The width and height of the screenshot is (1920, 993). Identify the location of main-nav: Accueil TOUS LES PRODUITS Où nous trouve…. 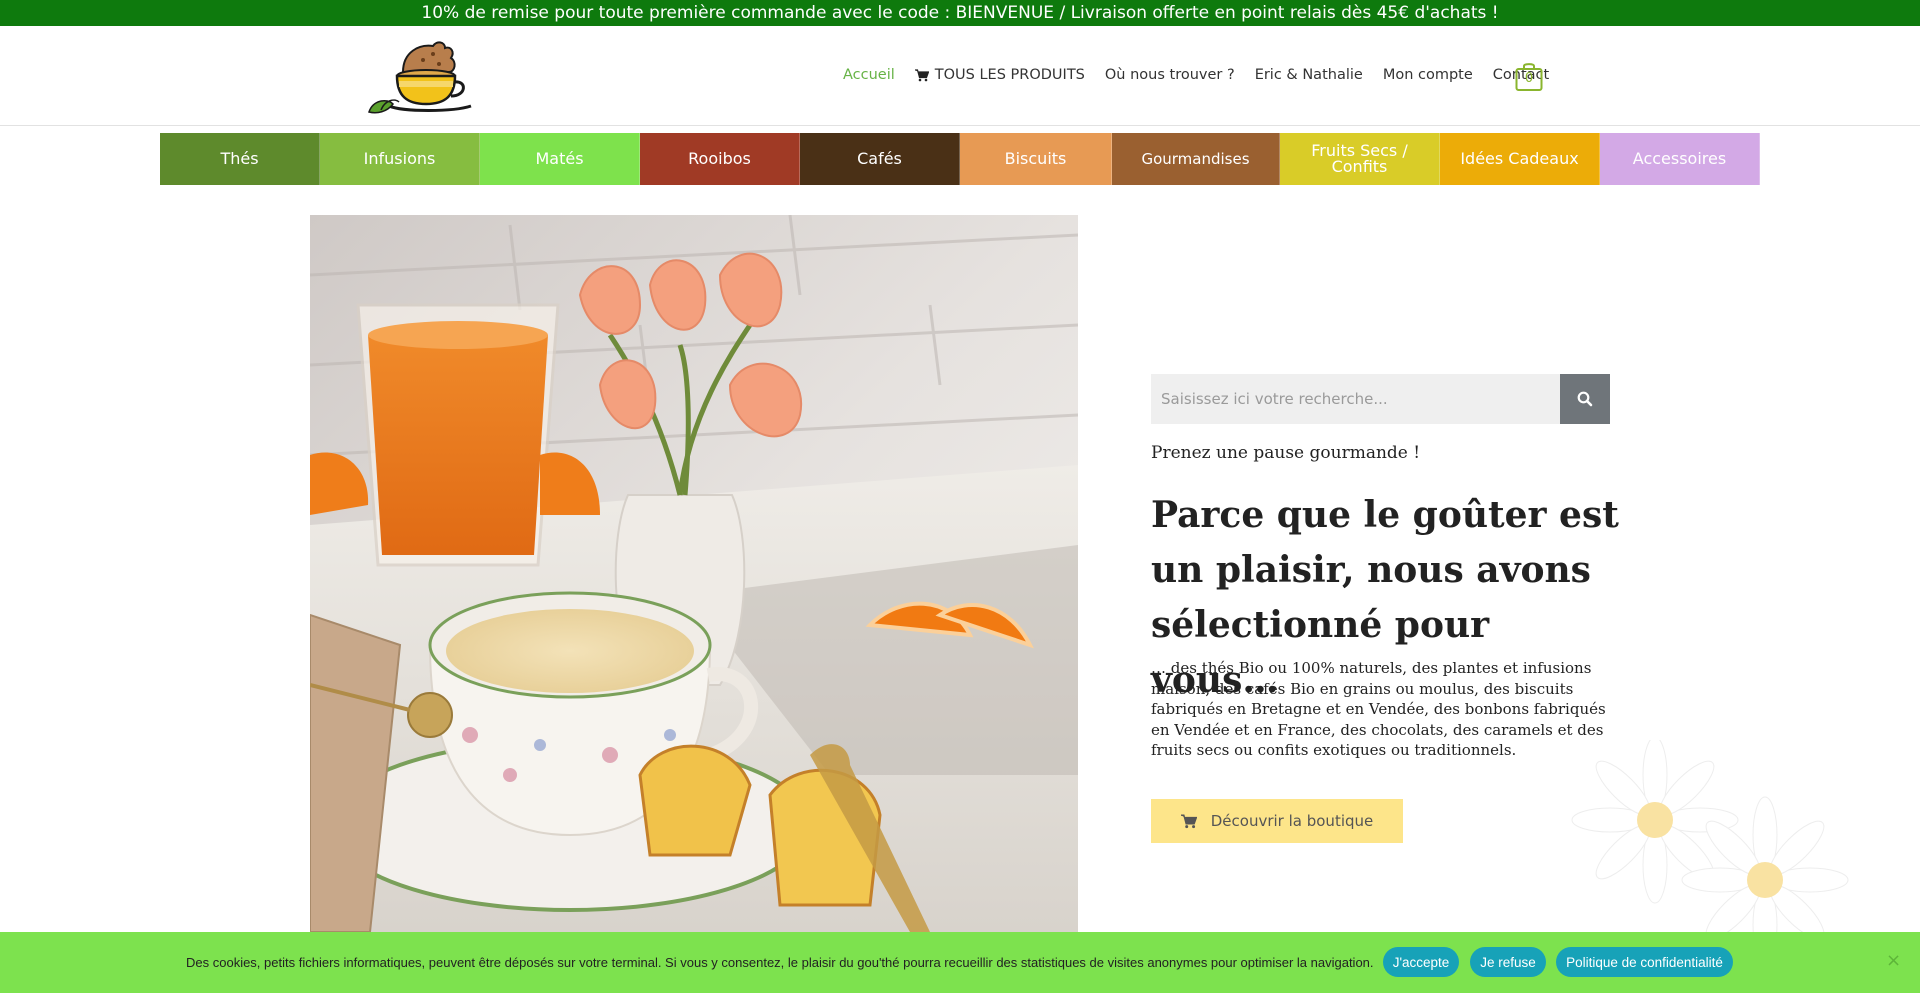
(1196, 75).